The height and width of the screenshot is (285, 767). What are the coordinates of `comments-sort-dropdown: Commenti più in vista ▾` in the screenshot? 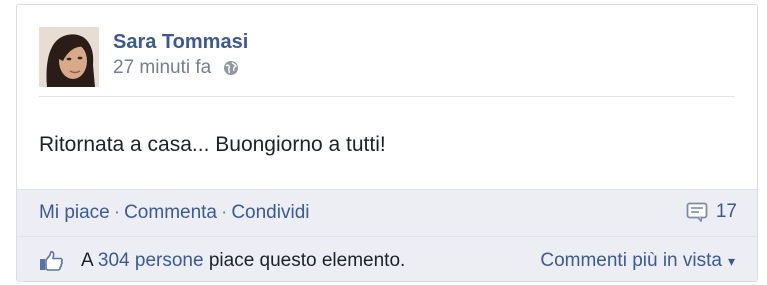 It's located at (637, 261).